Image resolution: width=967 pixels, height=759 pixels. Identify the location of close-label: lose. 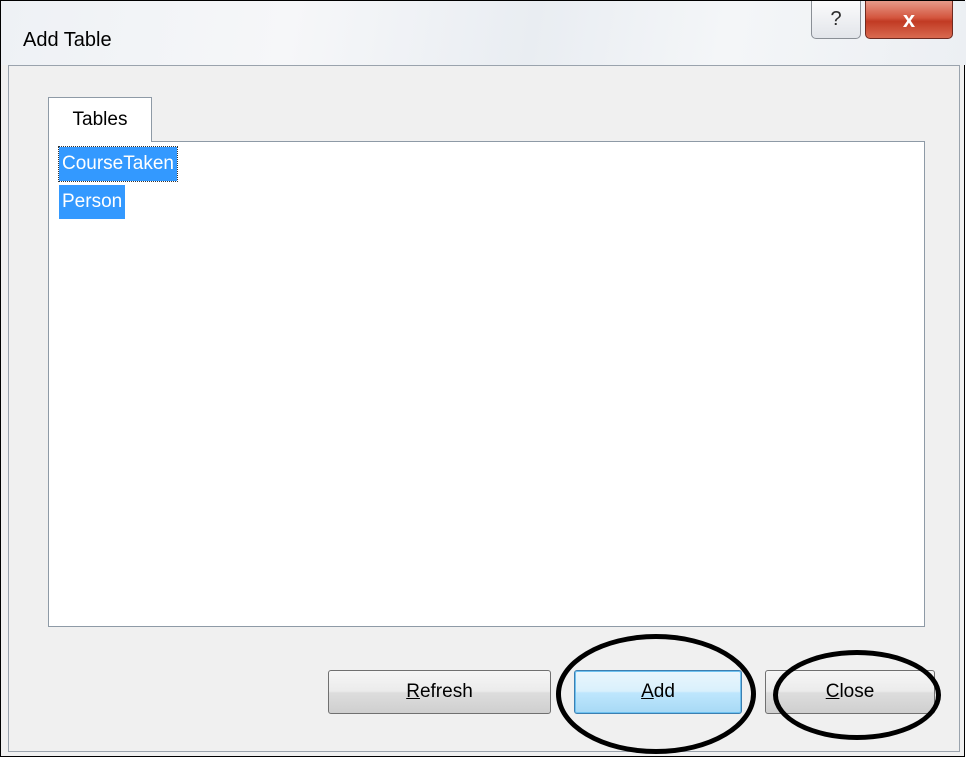
(857, 691).